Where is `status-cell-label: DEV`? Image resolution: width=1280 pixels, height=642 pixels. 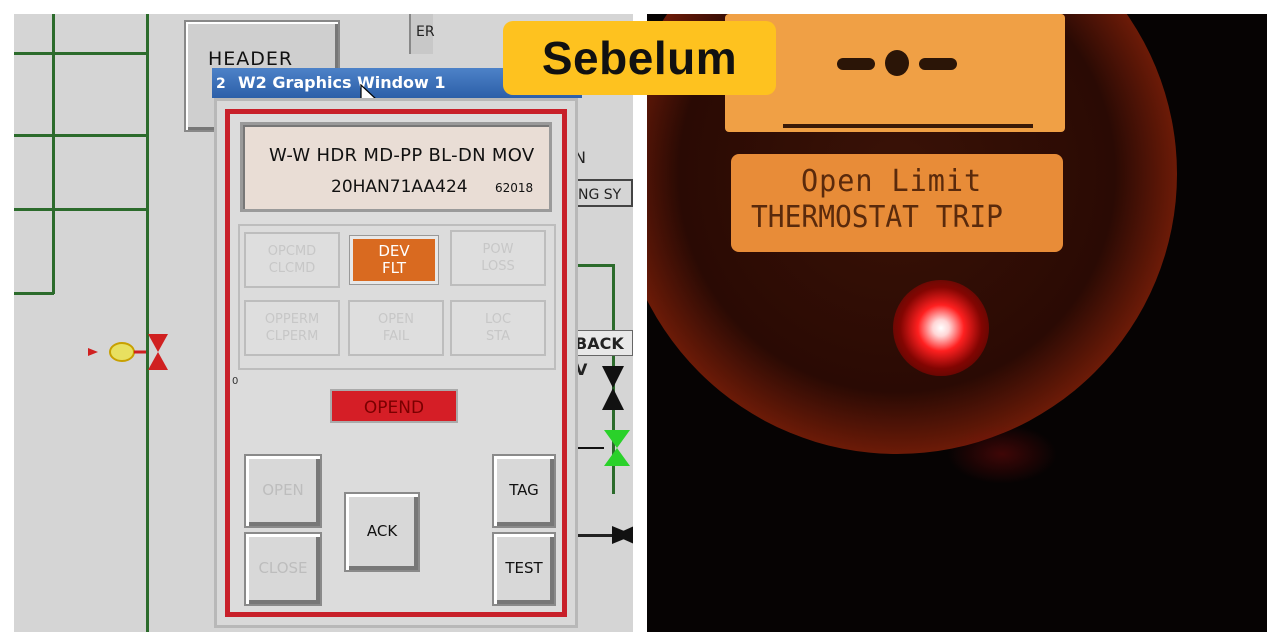 status-cell-label: DEV is located at coordinates (394, 251).